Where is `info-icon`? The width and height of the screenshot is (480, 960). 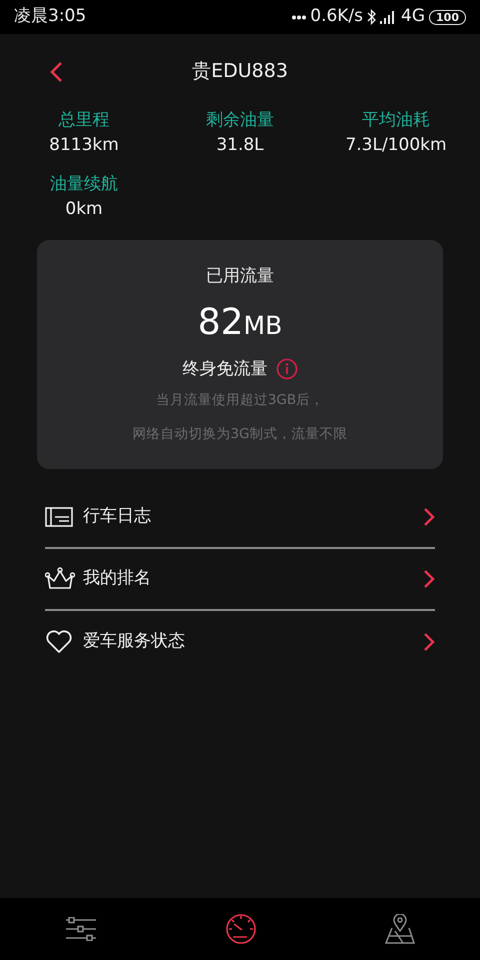 info-icon is located at coordinates (287, 369).